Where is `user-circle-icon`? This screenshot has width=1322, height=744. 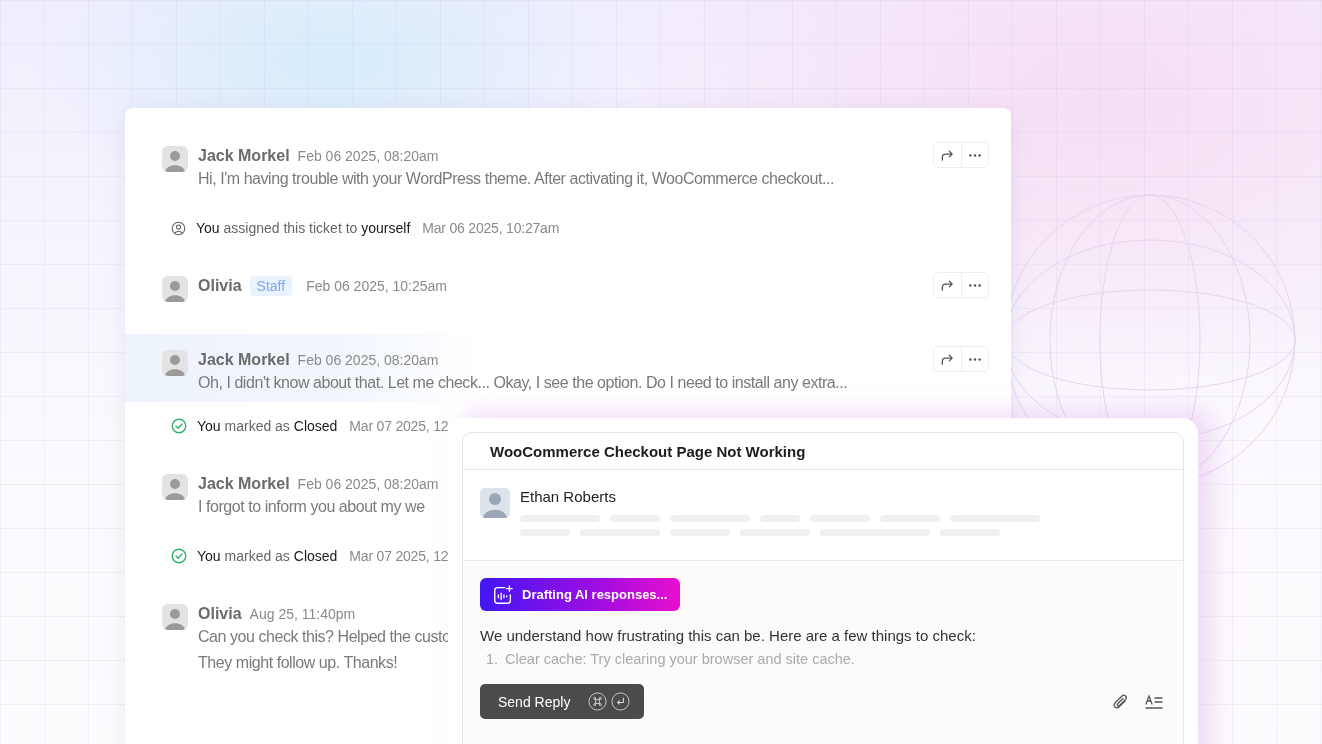 user-circle-icon is located at coordinates (178, 228).